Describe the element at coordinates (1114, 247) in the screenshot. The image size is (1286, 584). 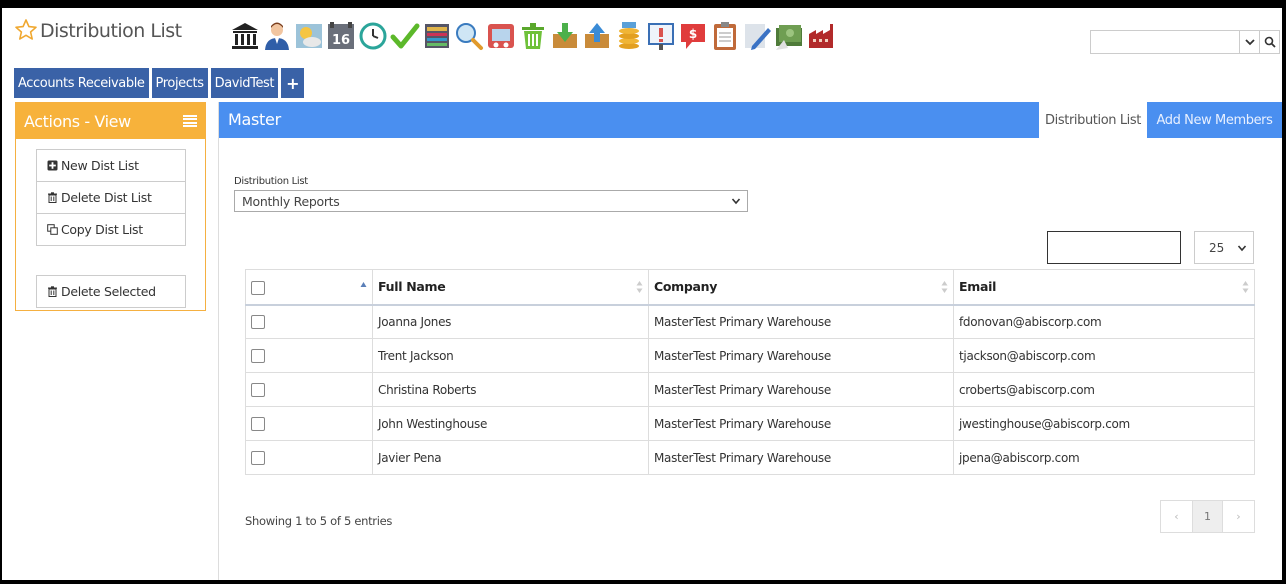
I see `table-search-input` at that location.